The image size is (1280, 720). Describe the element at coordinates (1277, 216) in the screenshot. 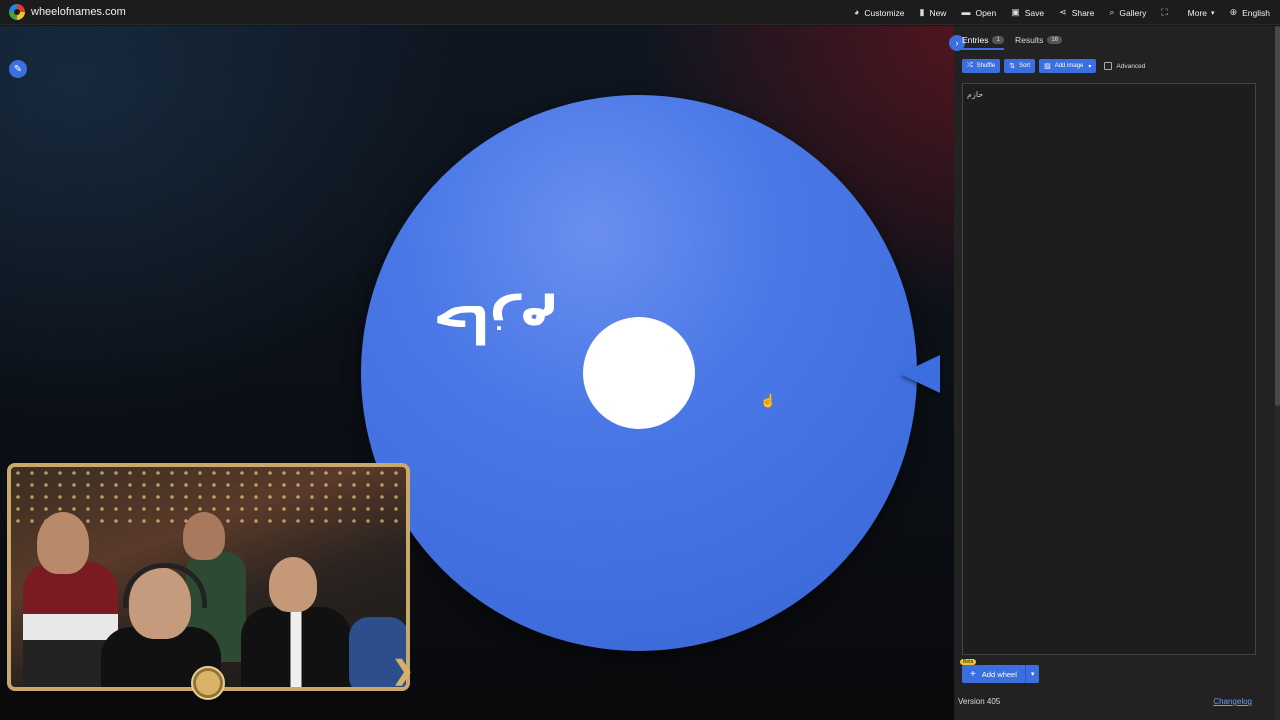

I see `scrollbar-thumb` at that location.